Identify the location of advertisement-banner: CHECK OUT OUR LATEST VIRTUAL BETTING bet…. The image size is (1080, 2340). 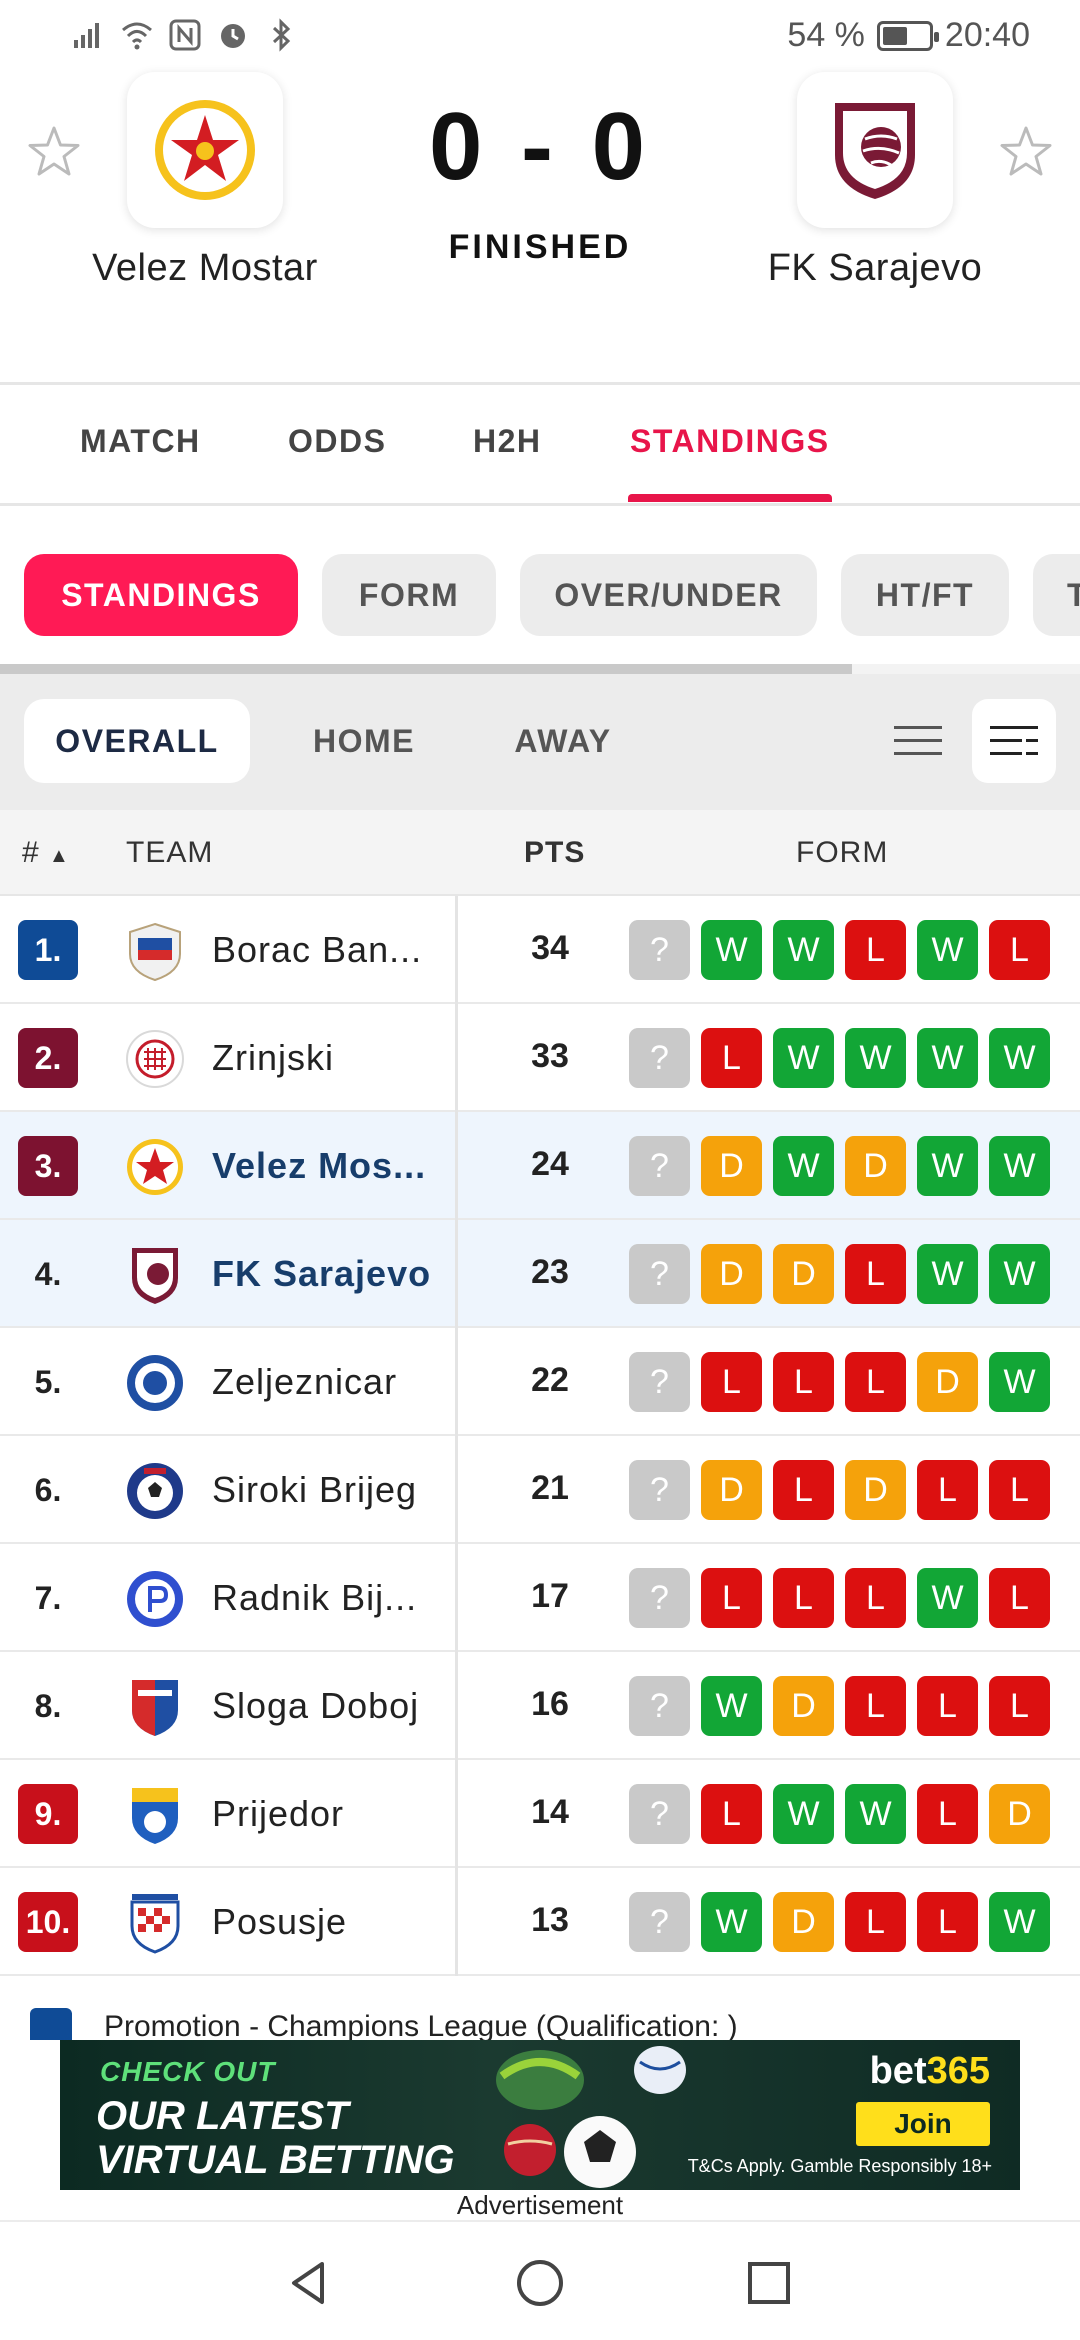
(540, 2115).